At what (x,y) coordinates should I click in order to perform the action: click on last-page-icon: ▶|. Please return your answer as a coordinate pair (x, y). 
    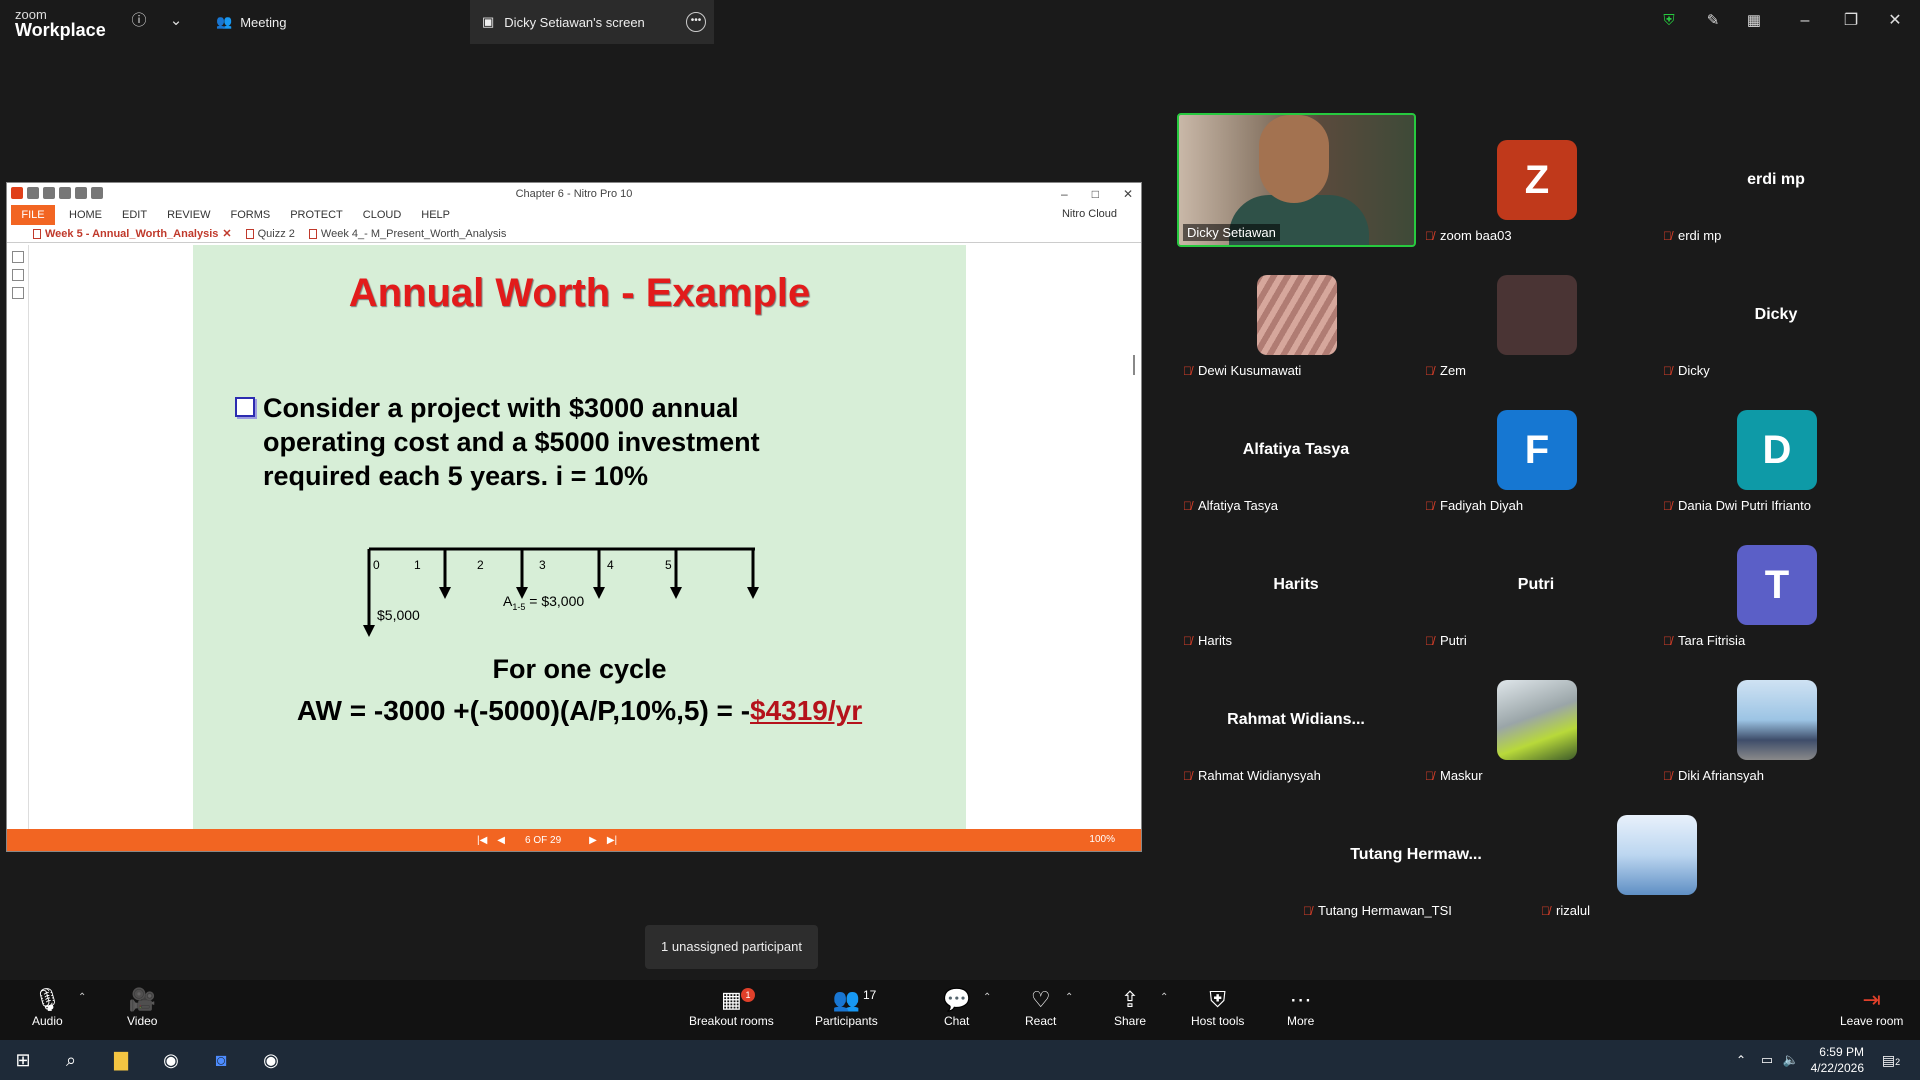
    Looking at the image, I should click on (612, 840).